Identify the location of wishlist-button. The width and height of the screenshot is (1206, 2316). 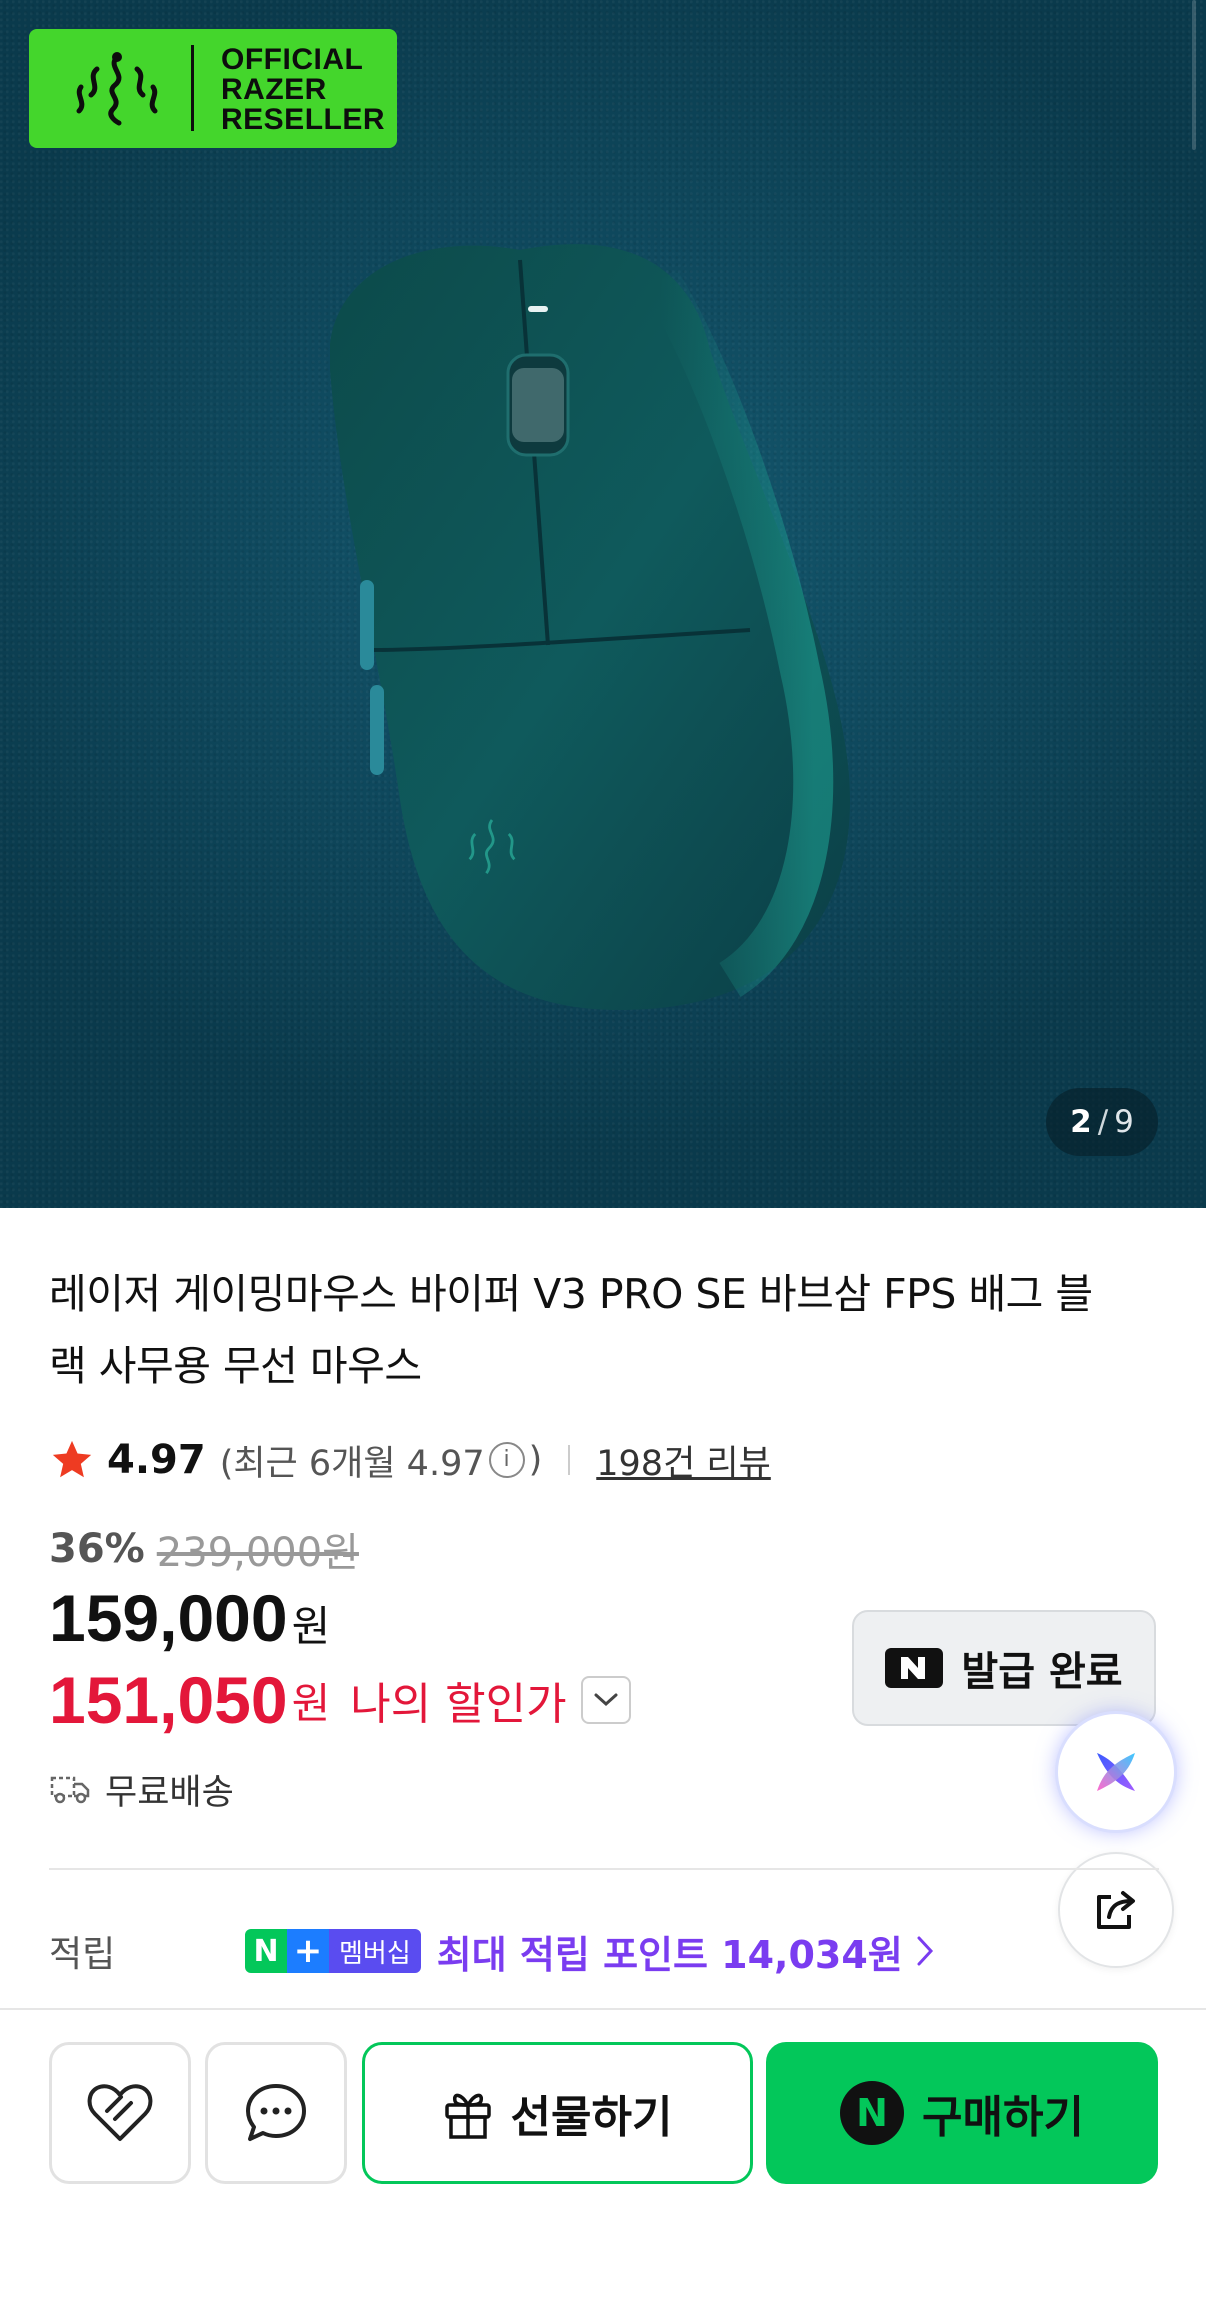
(120, 2113).